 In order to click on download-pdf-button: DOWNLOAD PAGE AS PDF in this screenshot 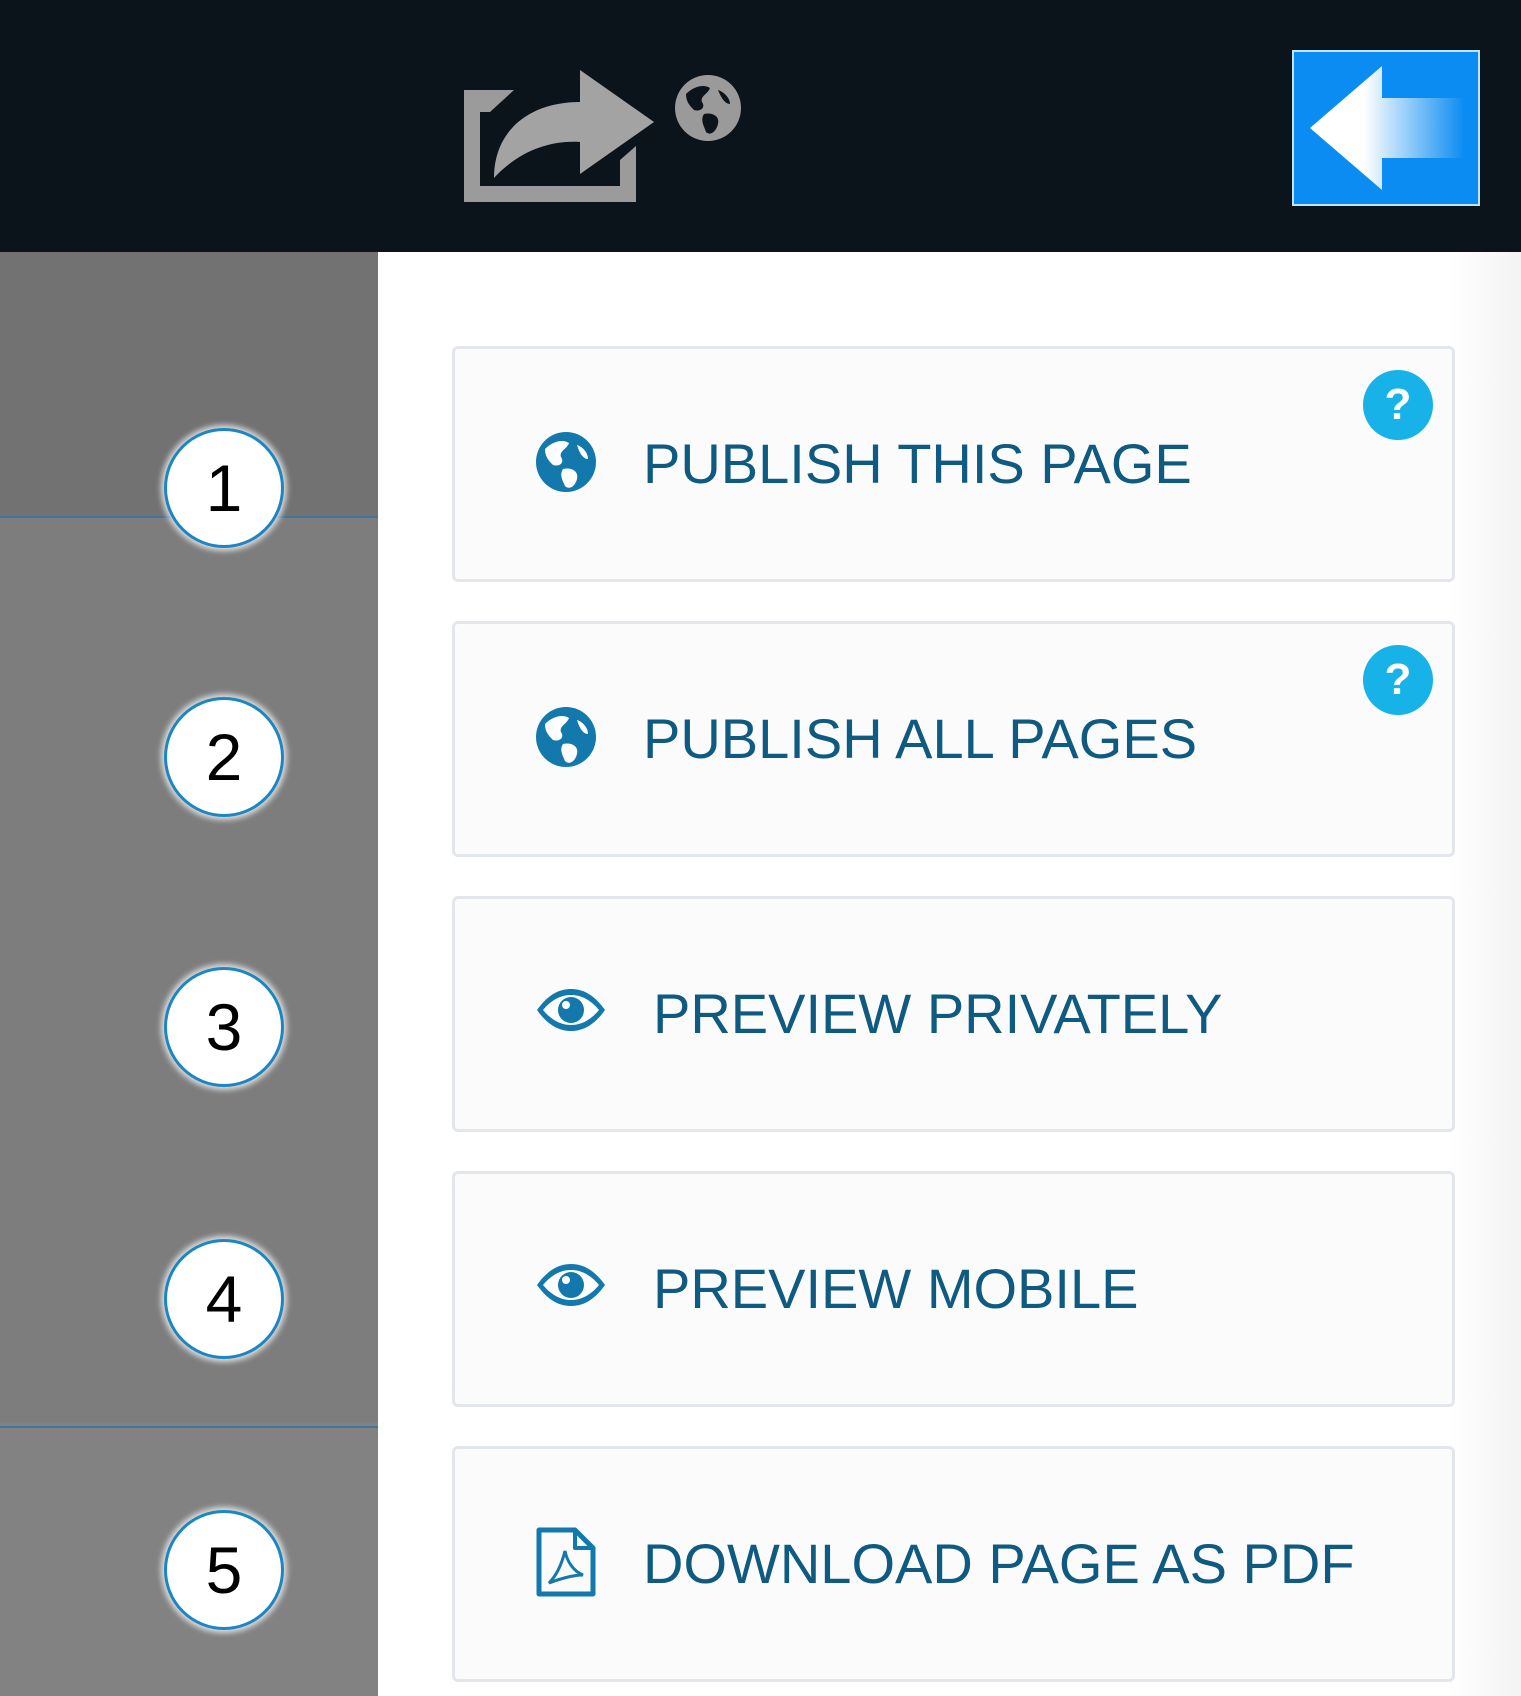, I will do `click(953, 1564)`.